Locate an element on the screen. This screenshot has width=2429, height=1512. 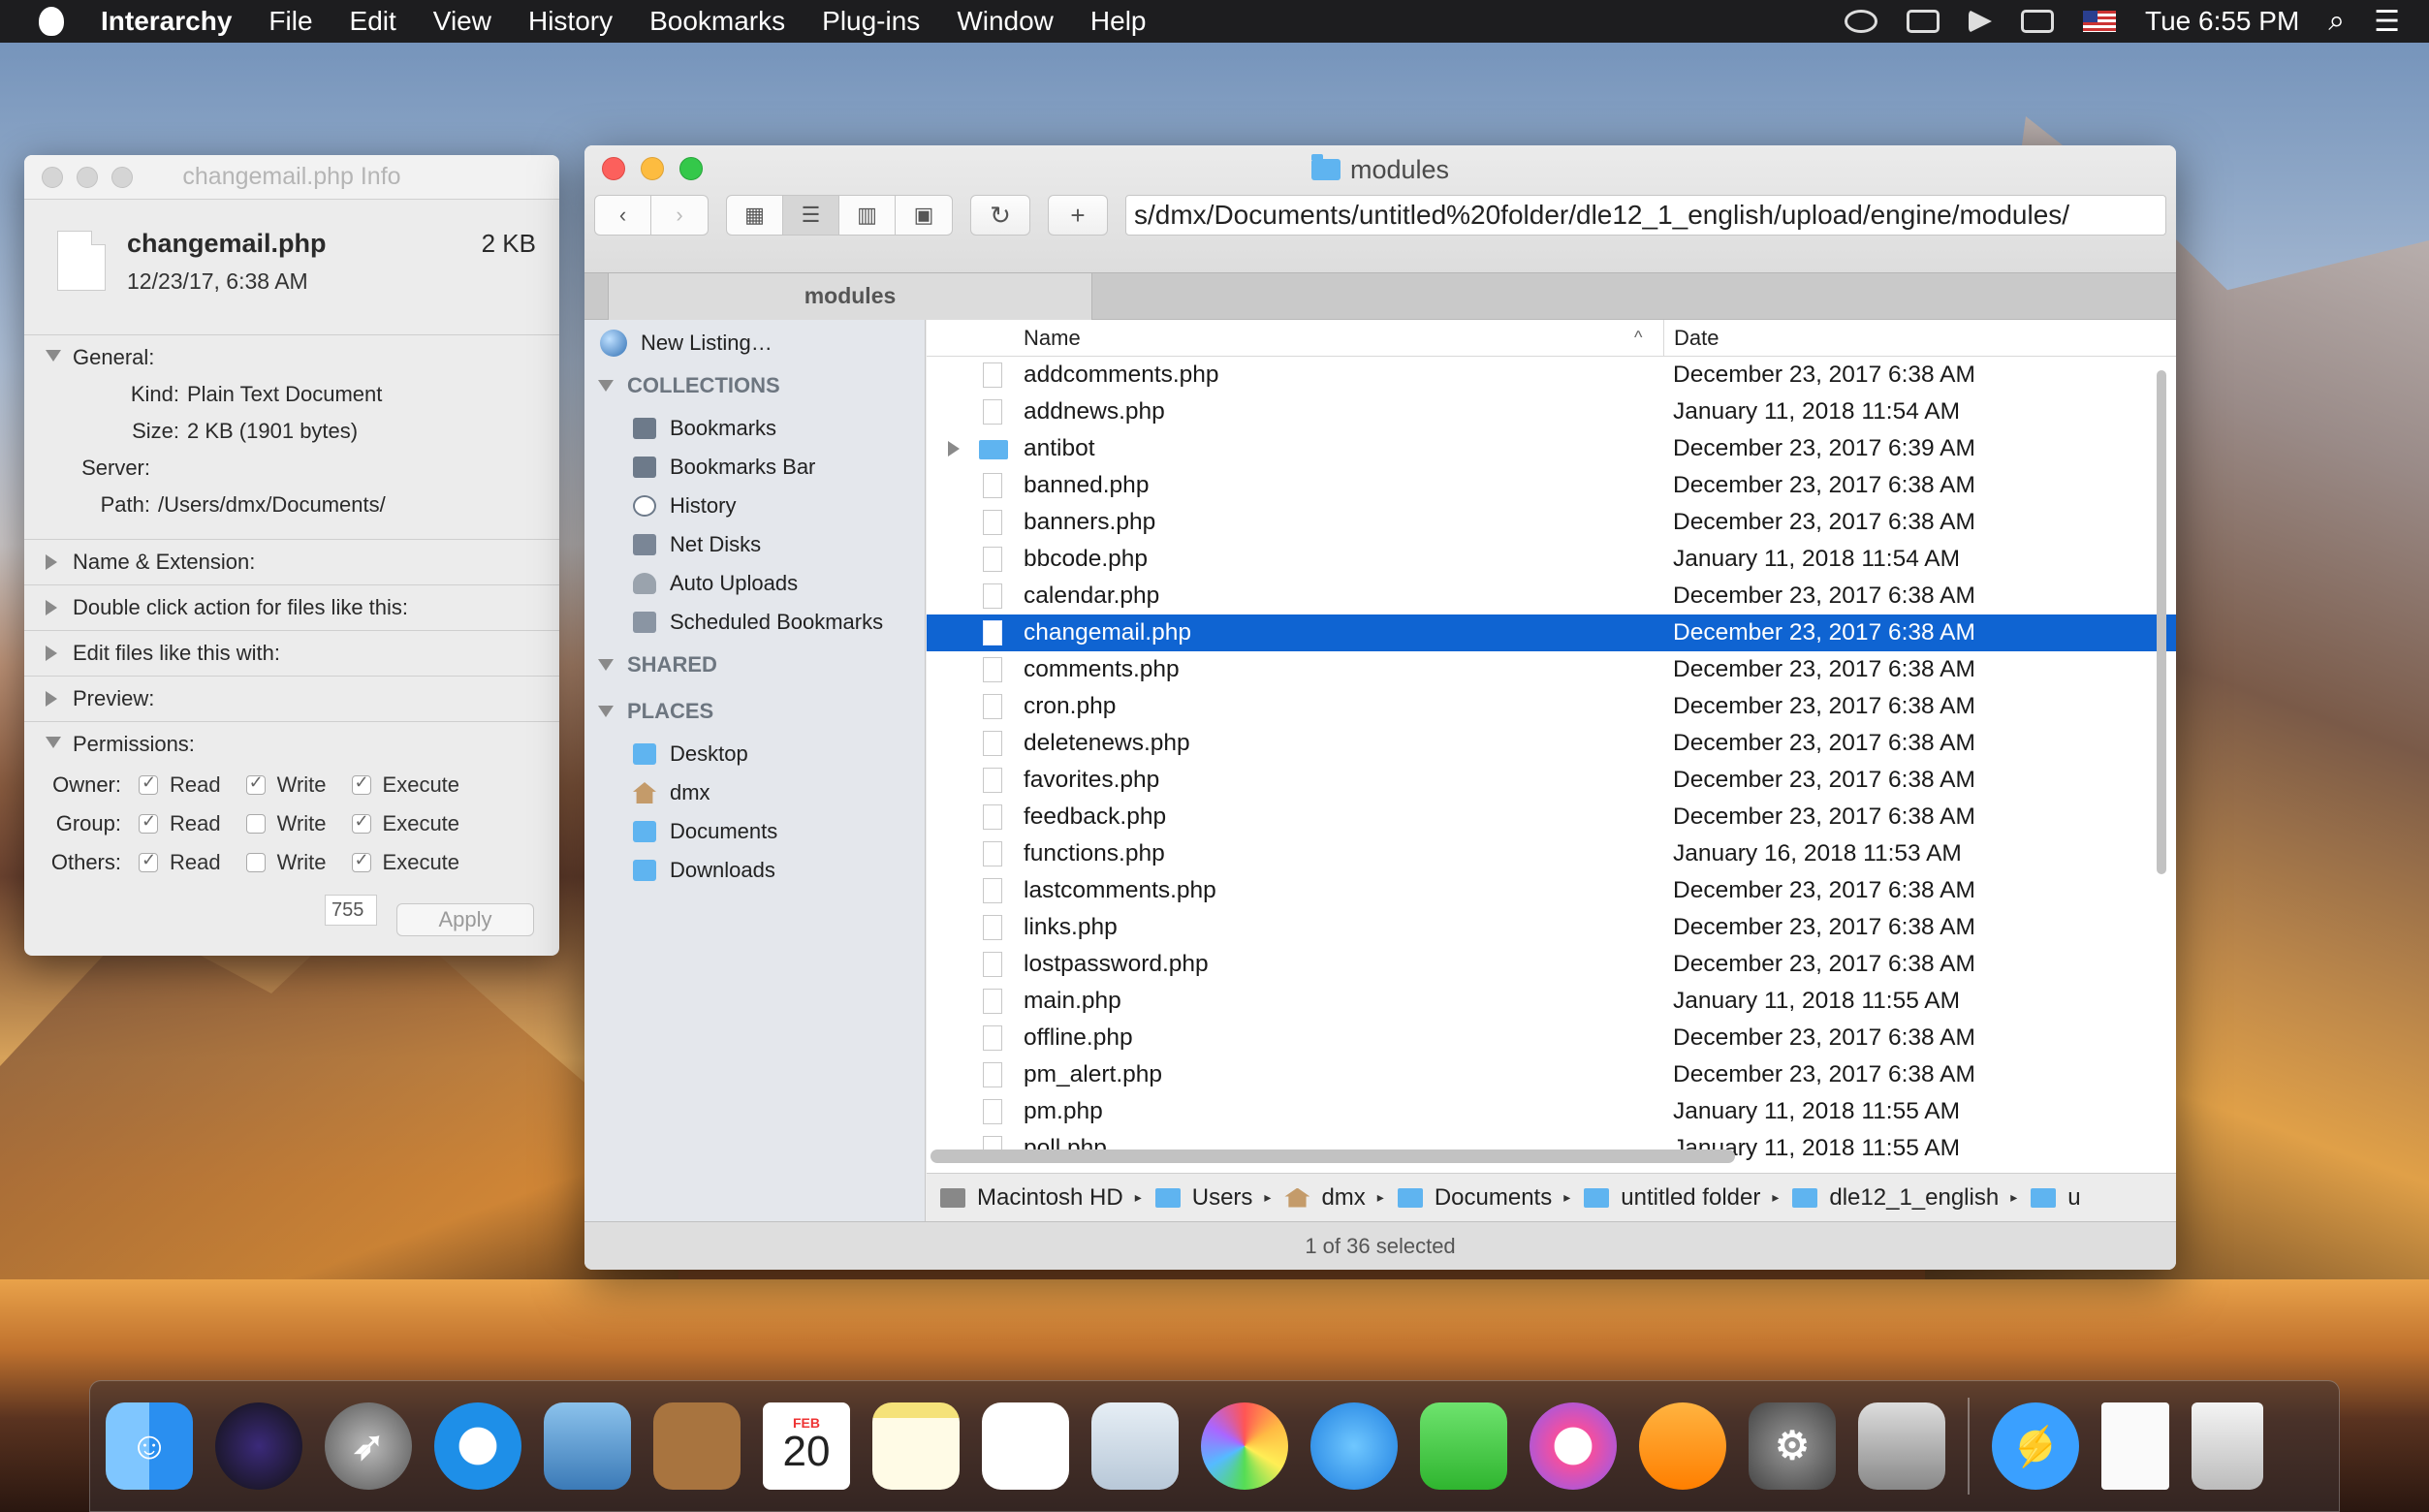
file-row: changemail.php December 23, 2017 6:38 AM is located at coordinates (1551, 633).